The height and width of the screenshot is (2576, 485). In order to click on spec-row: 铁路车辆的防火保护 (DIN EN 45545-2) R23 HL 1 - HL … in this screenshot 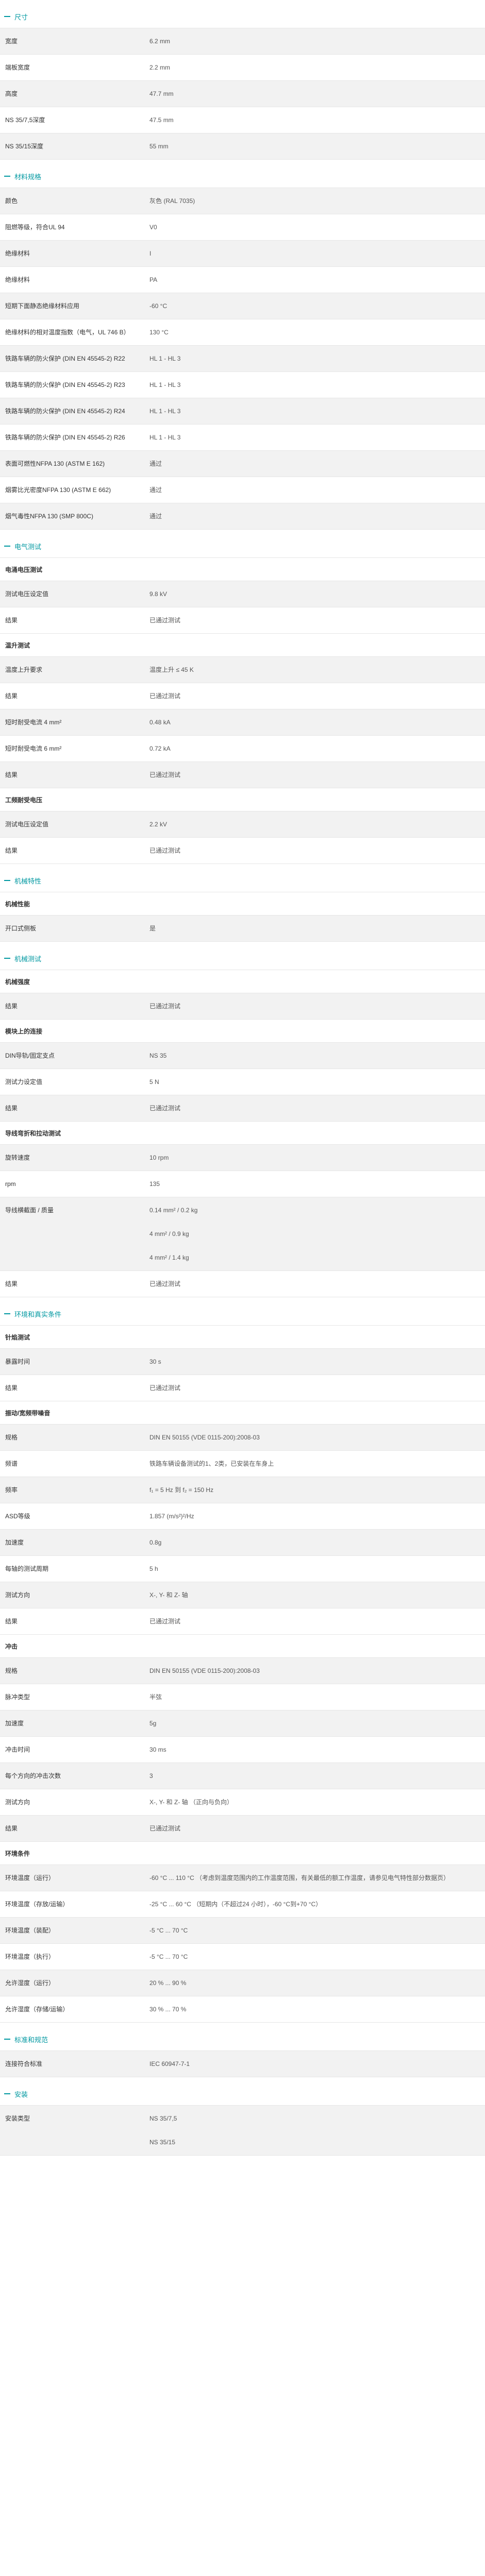, I will do `click(242, 385)`.